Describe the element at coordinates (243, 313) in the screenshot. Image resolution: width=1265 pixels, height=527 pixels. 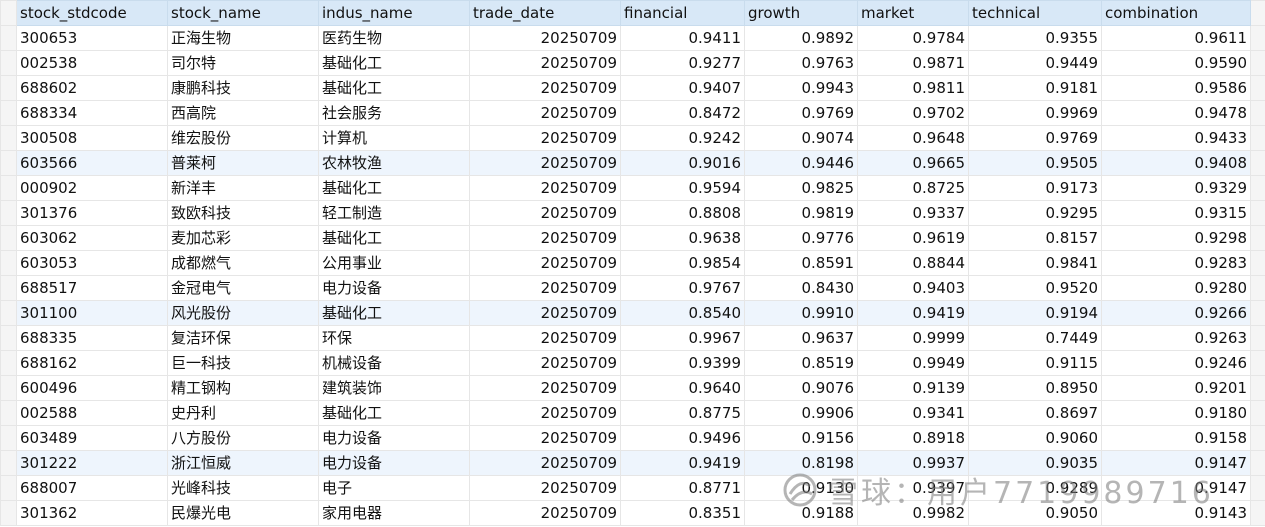
I see `cell-stock-name: 风光股份` at that location.